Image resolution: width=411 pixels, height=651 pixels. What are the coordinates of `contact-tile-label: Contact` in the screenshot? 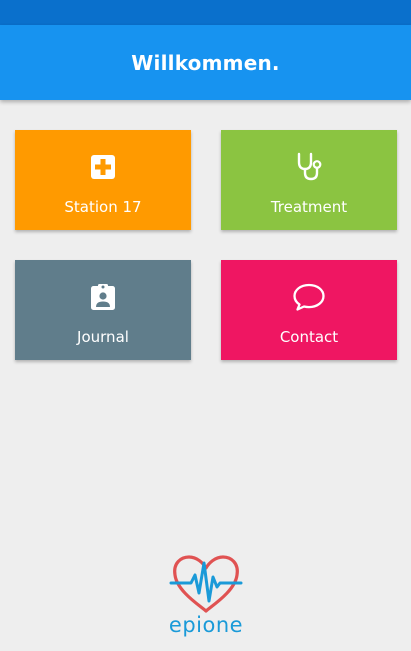 It's located at (309, 337).